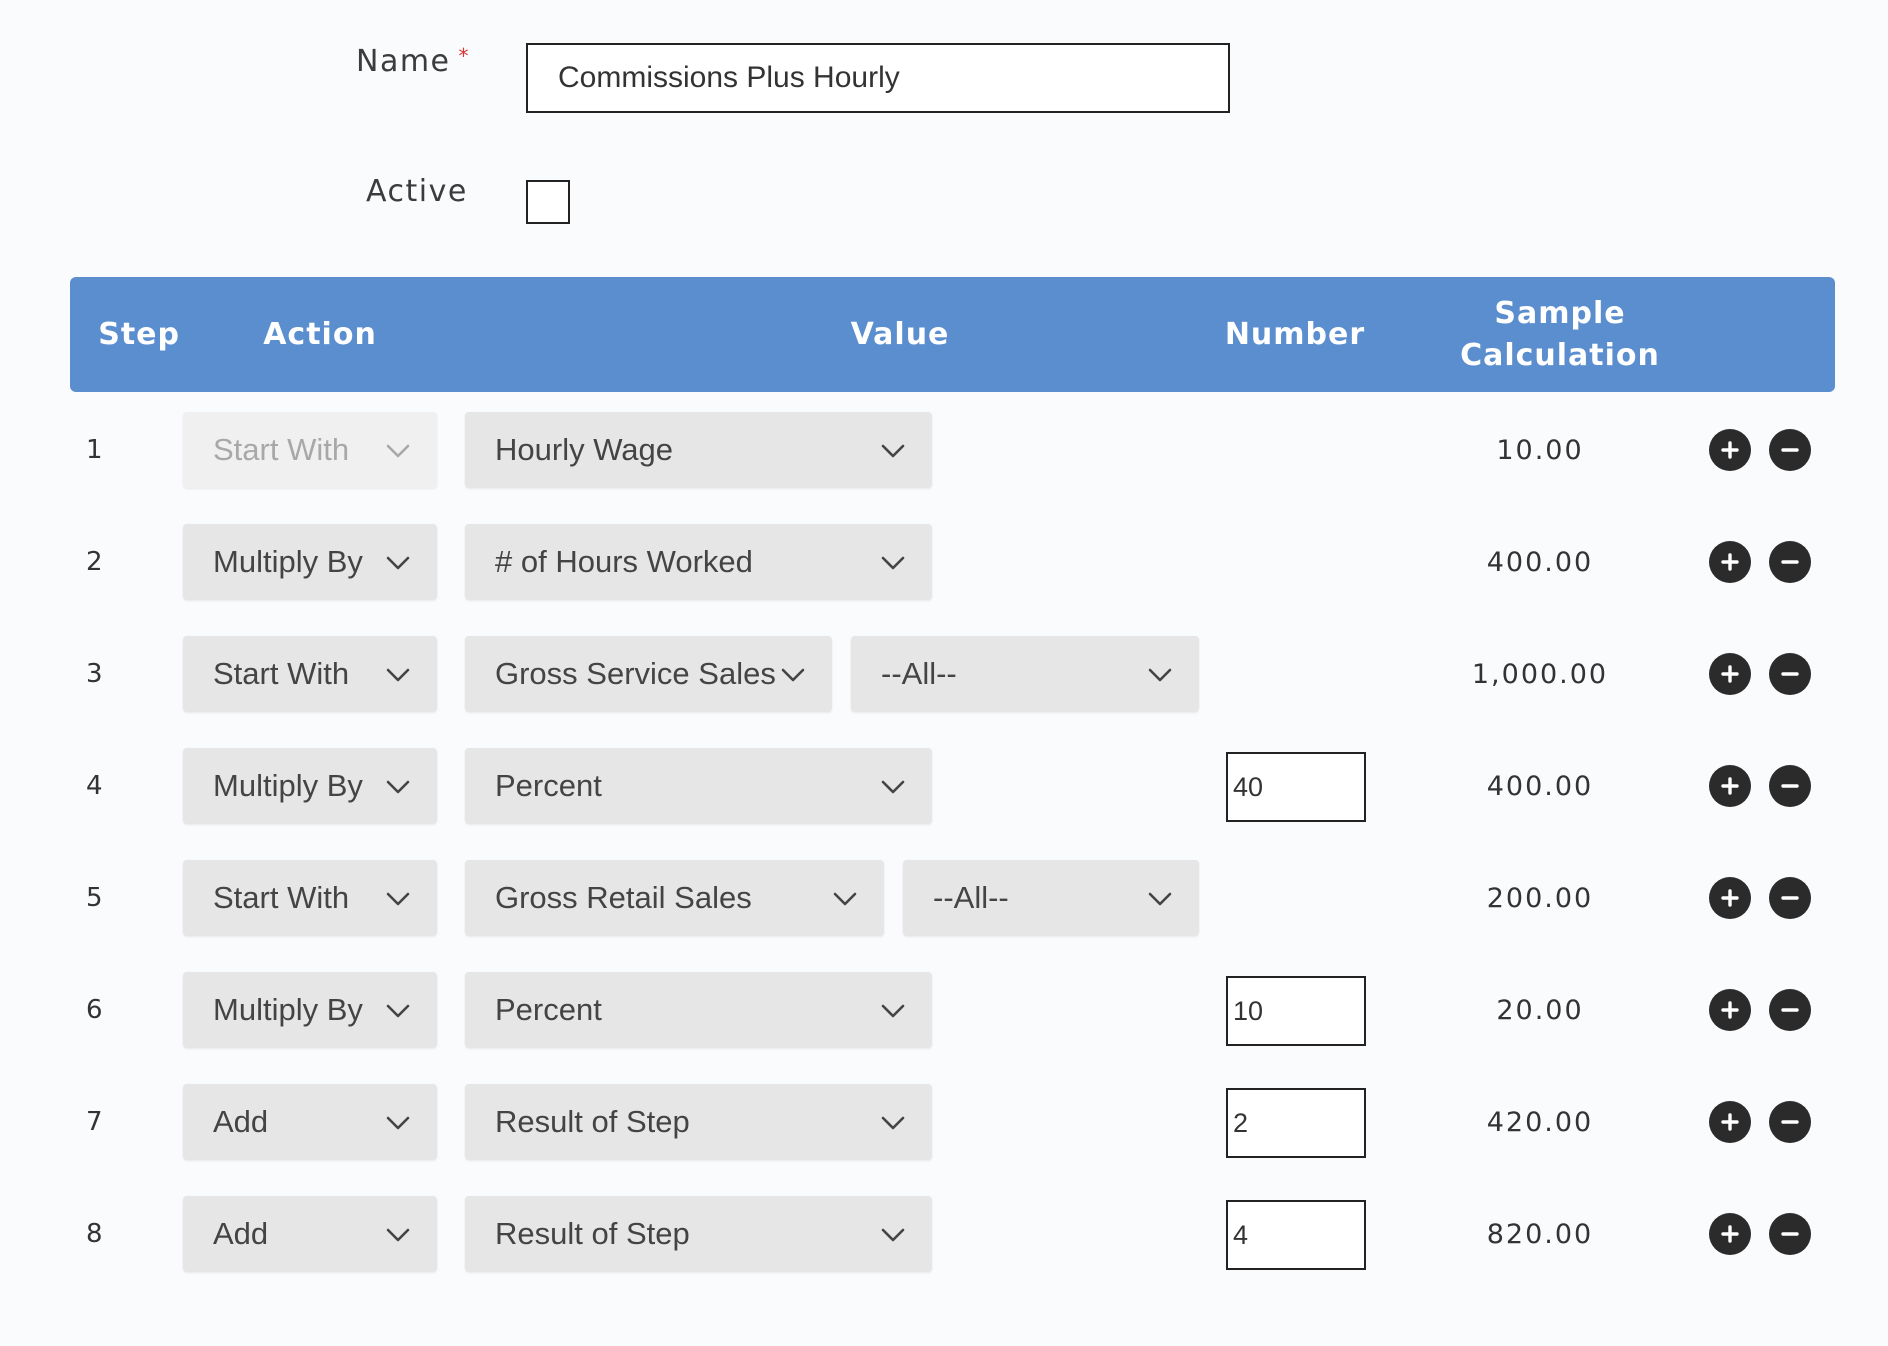 Image resolution: width=1888 pixels, height=1346 pixels. What do you see at coordinates (944, 786) in the screenshot?
I see `table-row: 4 Multiply By Percent 40 400.00` at bounding box center [944, 786].